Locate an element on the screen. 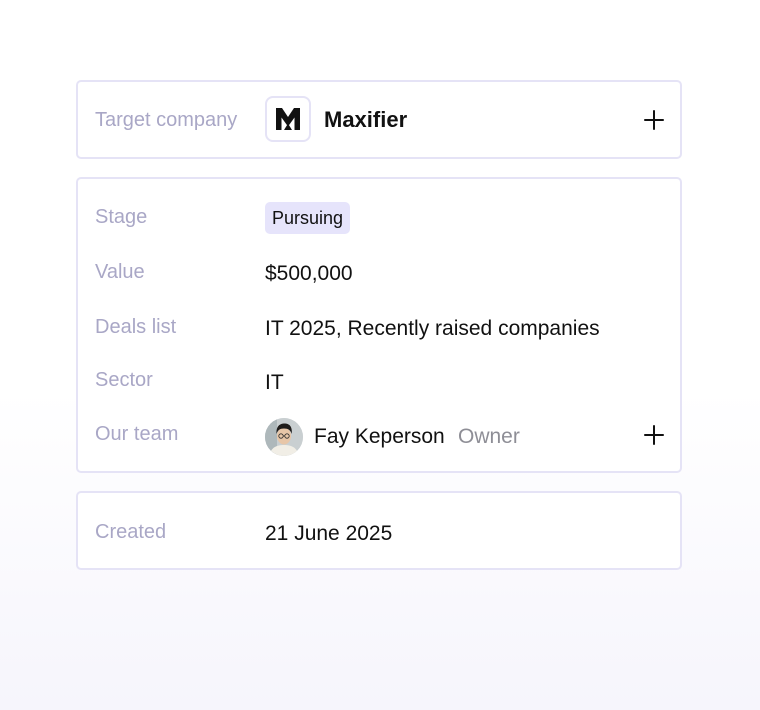  target-company-card: Target company Maxifier is located at coordinates (379, 119).